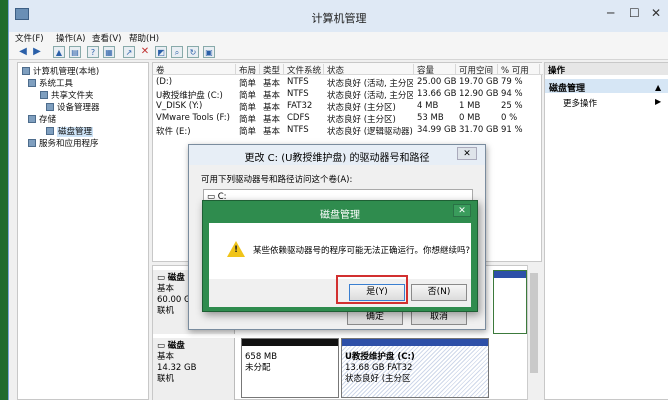 The height and width of the screenshot is (400, 668). Describe the element at coordinates (338, 38) in the screenshot. I see `menu-bar: 文件(F) 操作(A) 查看(V) 帮助(H)` at that location.